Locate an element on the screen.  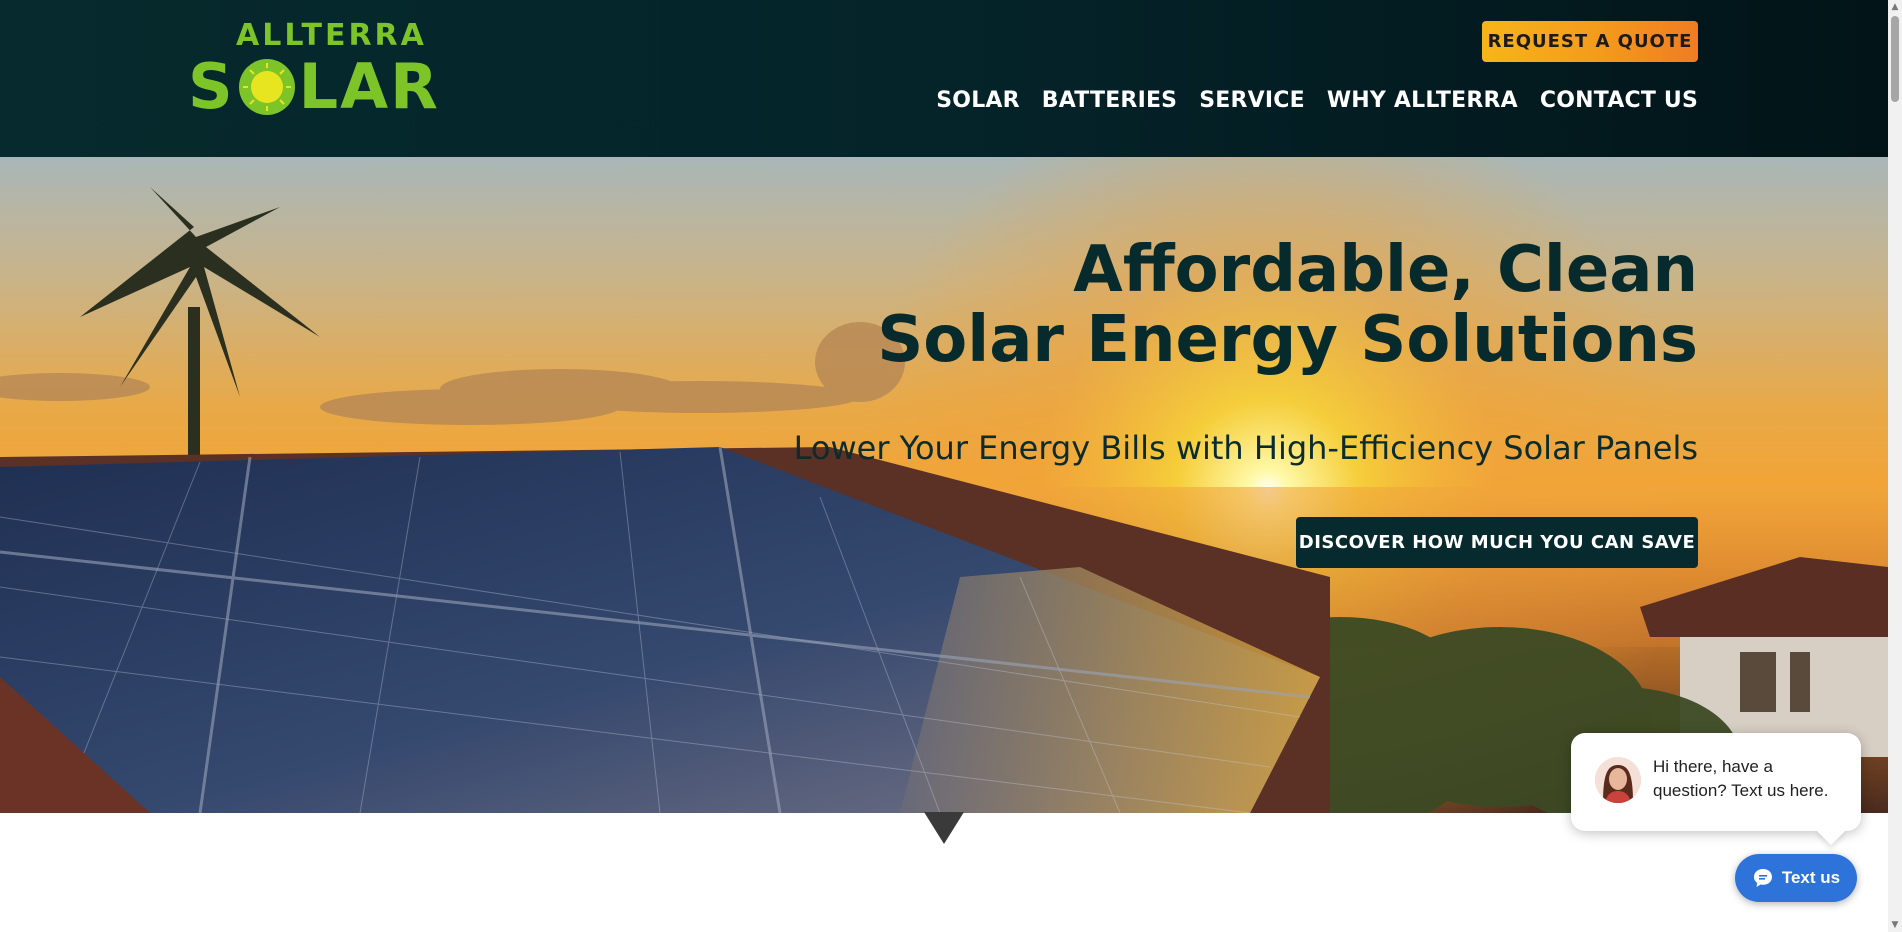
allterra-solar-logo: ALLTERRA S LAR is located at coordinates (328, 68).